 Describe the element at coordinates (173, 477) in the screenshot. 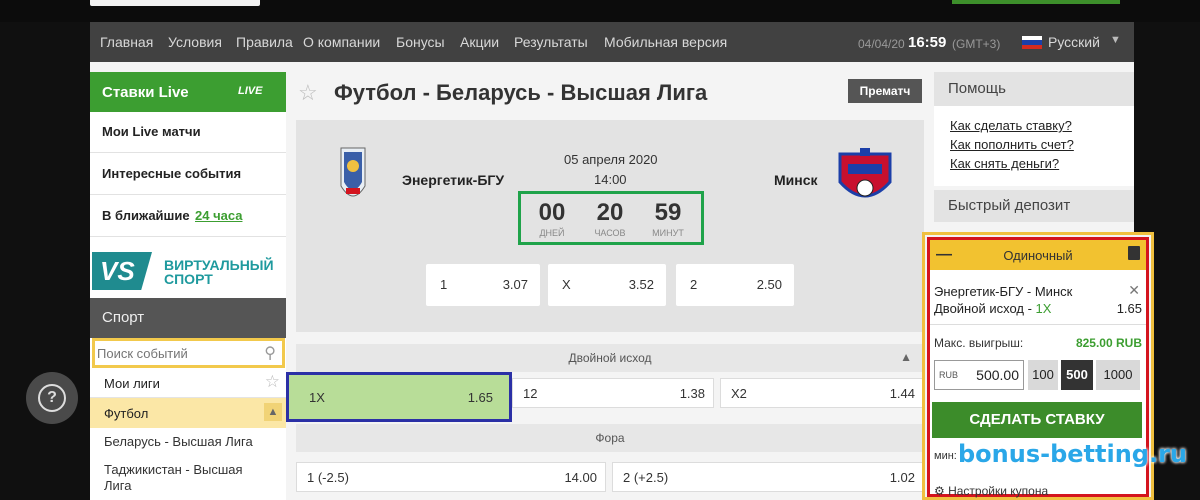

I see `league-label: Таджикистан - Высшая Лига` at that location.